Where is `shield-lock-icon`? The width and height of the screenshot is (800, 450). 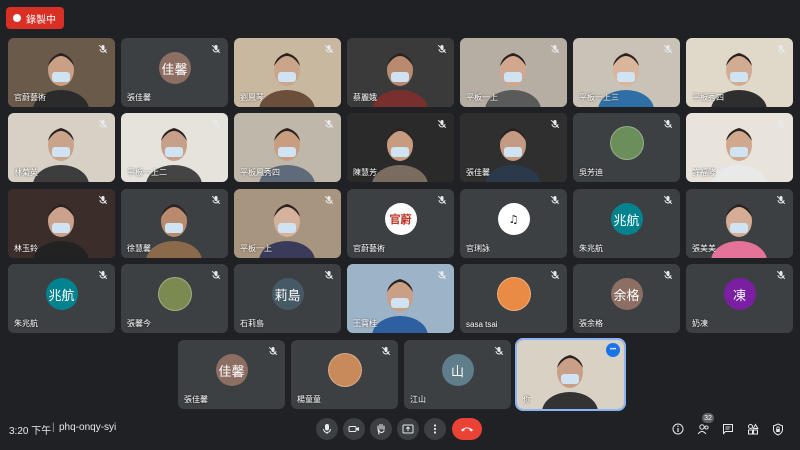 shield-lock-icon is located at coordinates (778, 429).